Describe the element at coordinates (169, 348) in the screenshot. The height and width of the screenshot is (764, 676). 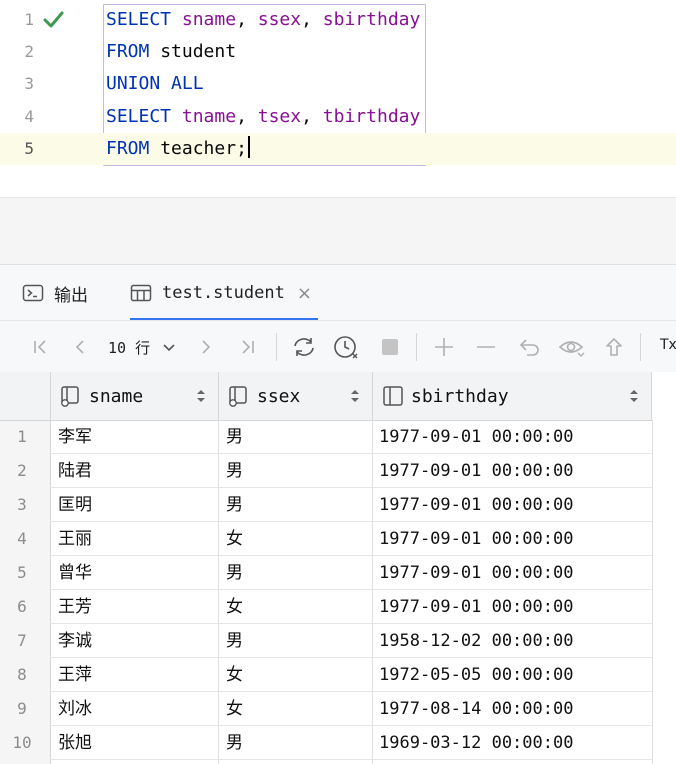
I see `chevron-down-icon` at that location.